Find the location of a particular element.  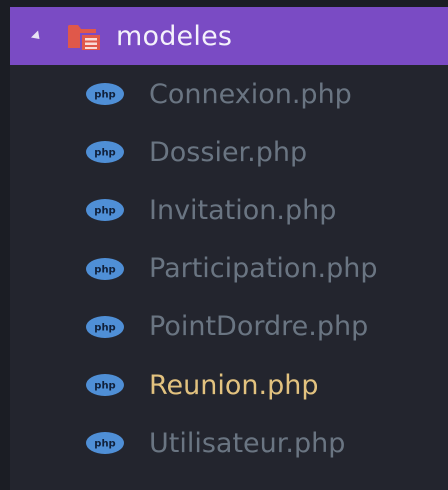

file-row-dossier: php Dossier.php is located at coordinates (229, 152).